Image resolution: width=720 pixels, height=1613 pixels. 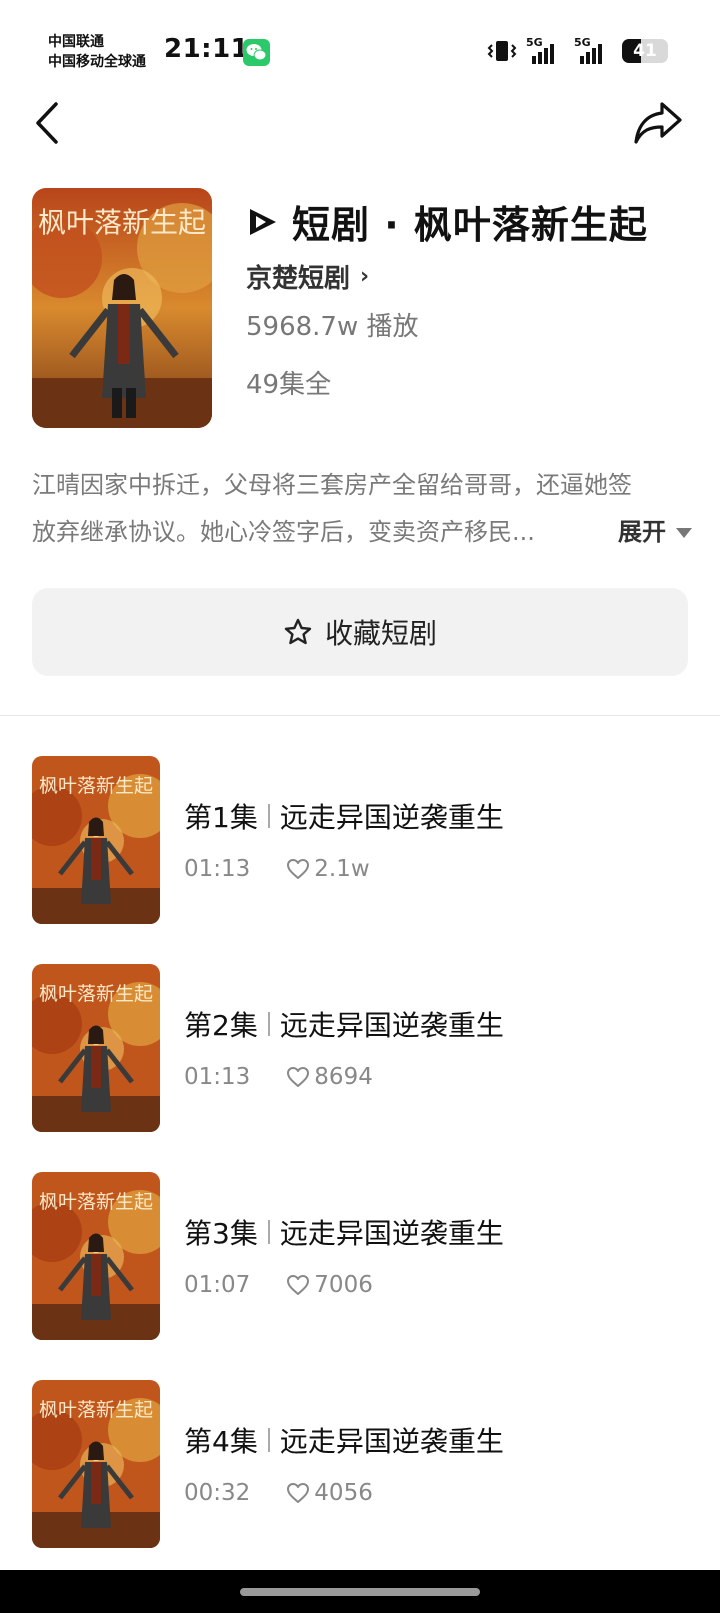 I want to click on episode-number: 第3集, so click(x=221, y=1233).